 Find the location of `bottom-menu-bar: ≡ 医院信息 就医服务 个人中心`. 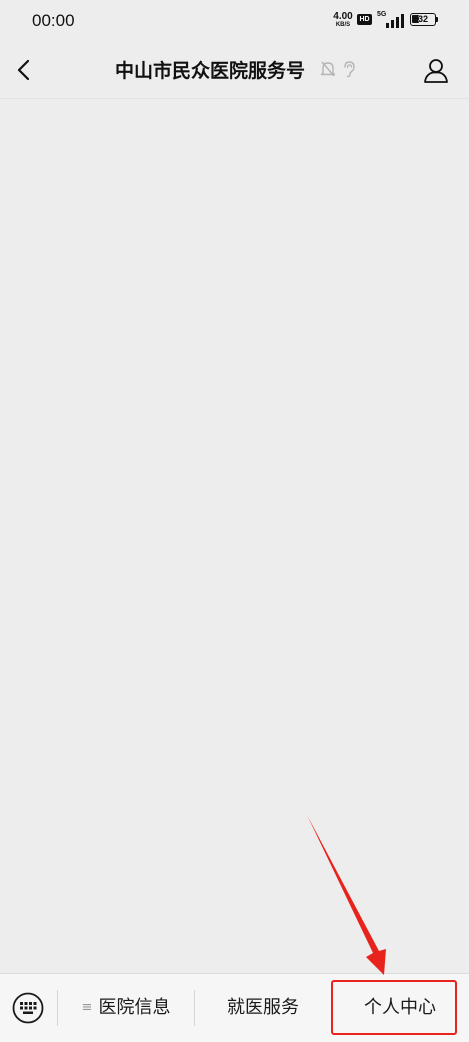

bottom-menu-bar: ≡ 医院信息 就医服务 个人中心 is located at coordinates (234, 1007).